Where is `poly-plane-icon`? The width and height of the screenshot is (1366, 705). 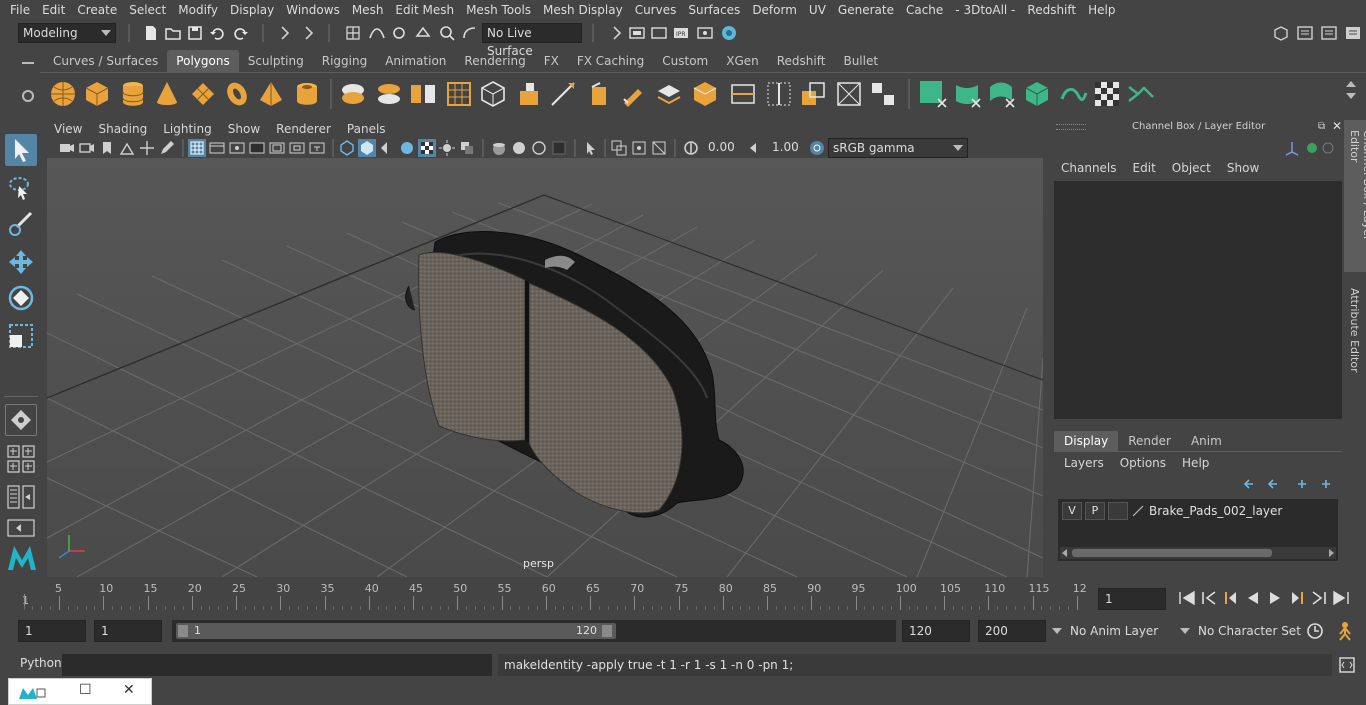
poly-plane-icon is located at coordinates (203, 94).